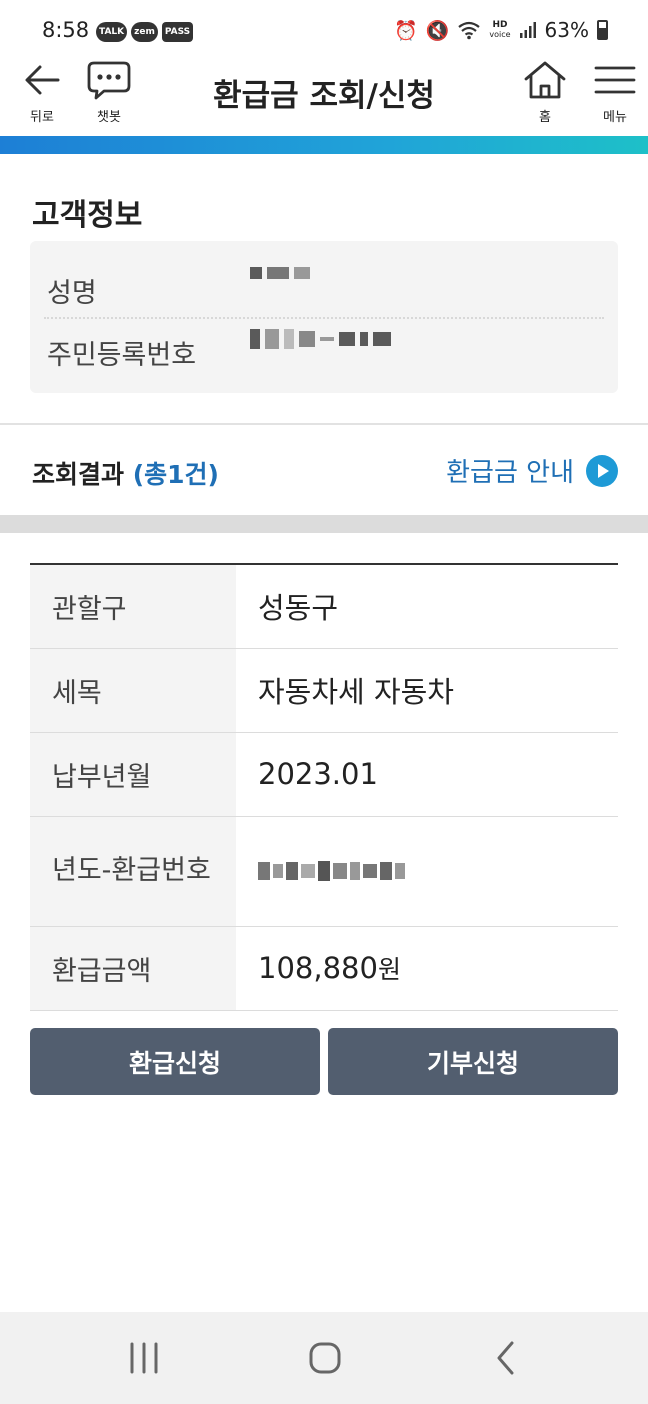 This screenshot has width=648, height=1404. What do you see at coordinates (42, 80) in the screenshot?
I see `arrow-left-icon` at bounding box center [42, 80].